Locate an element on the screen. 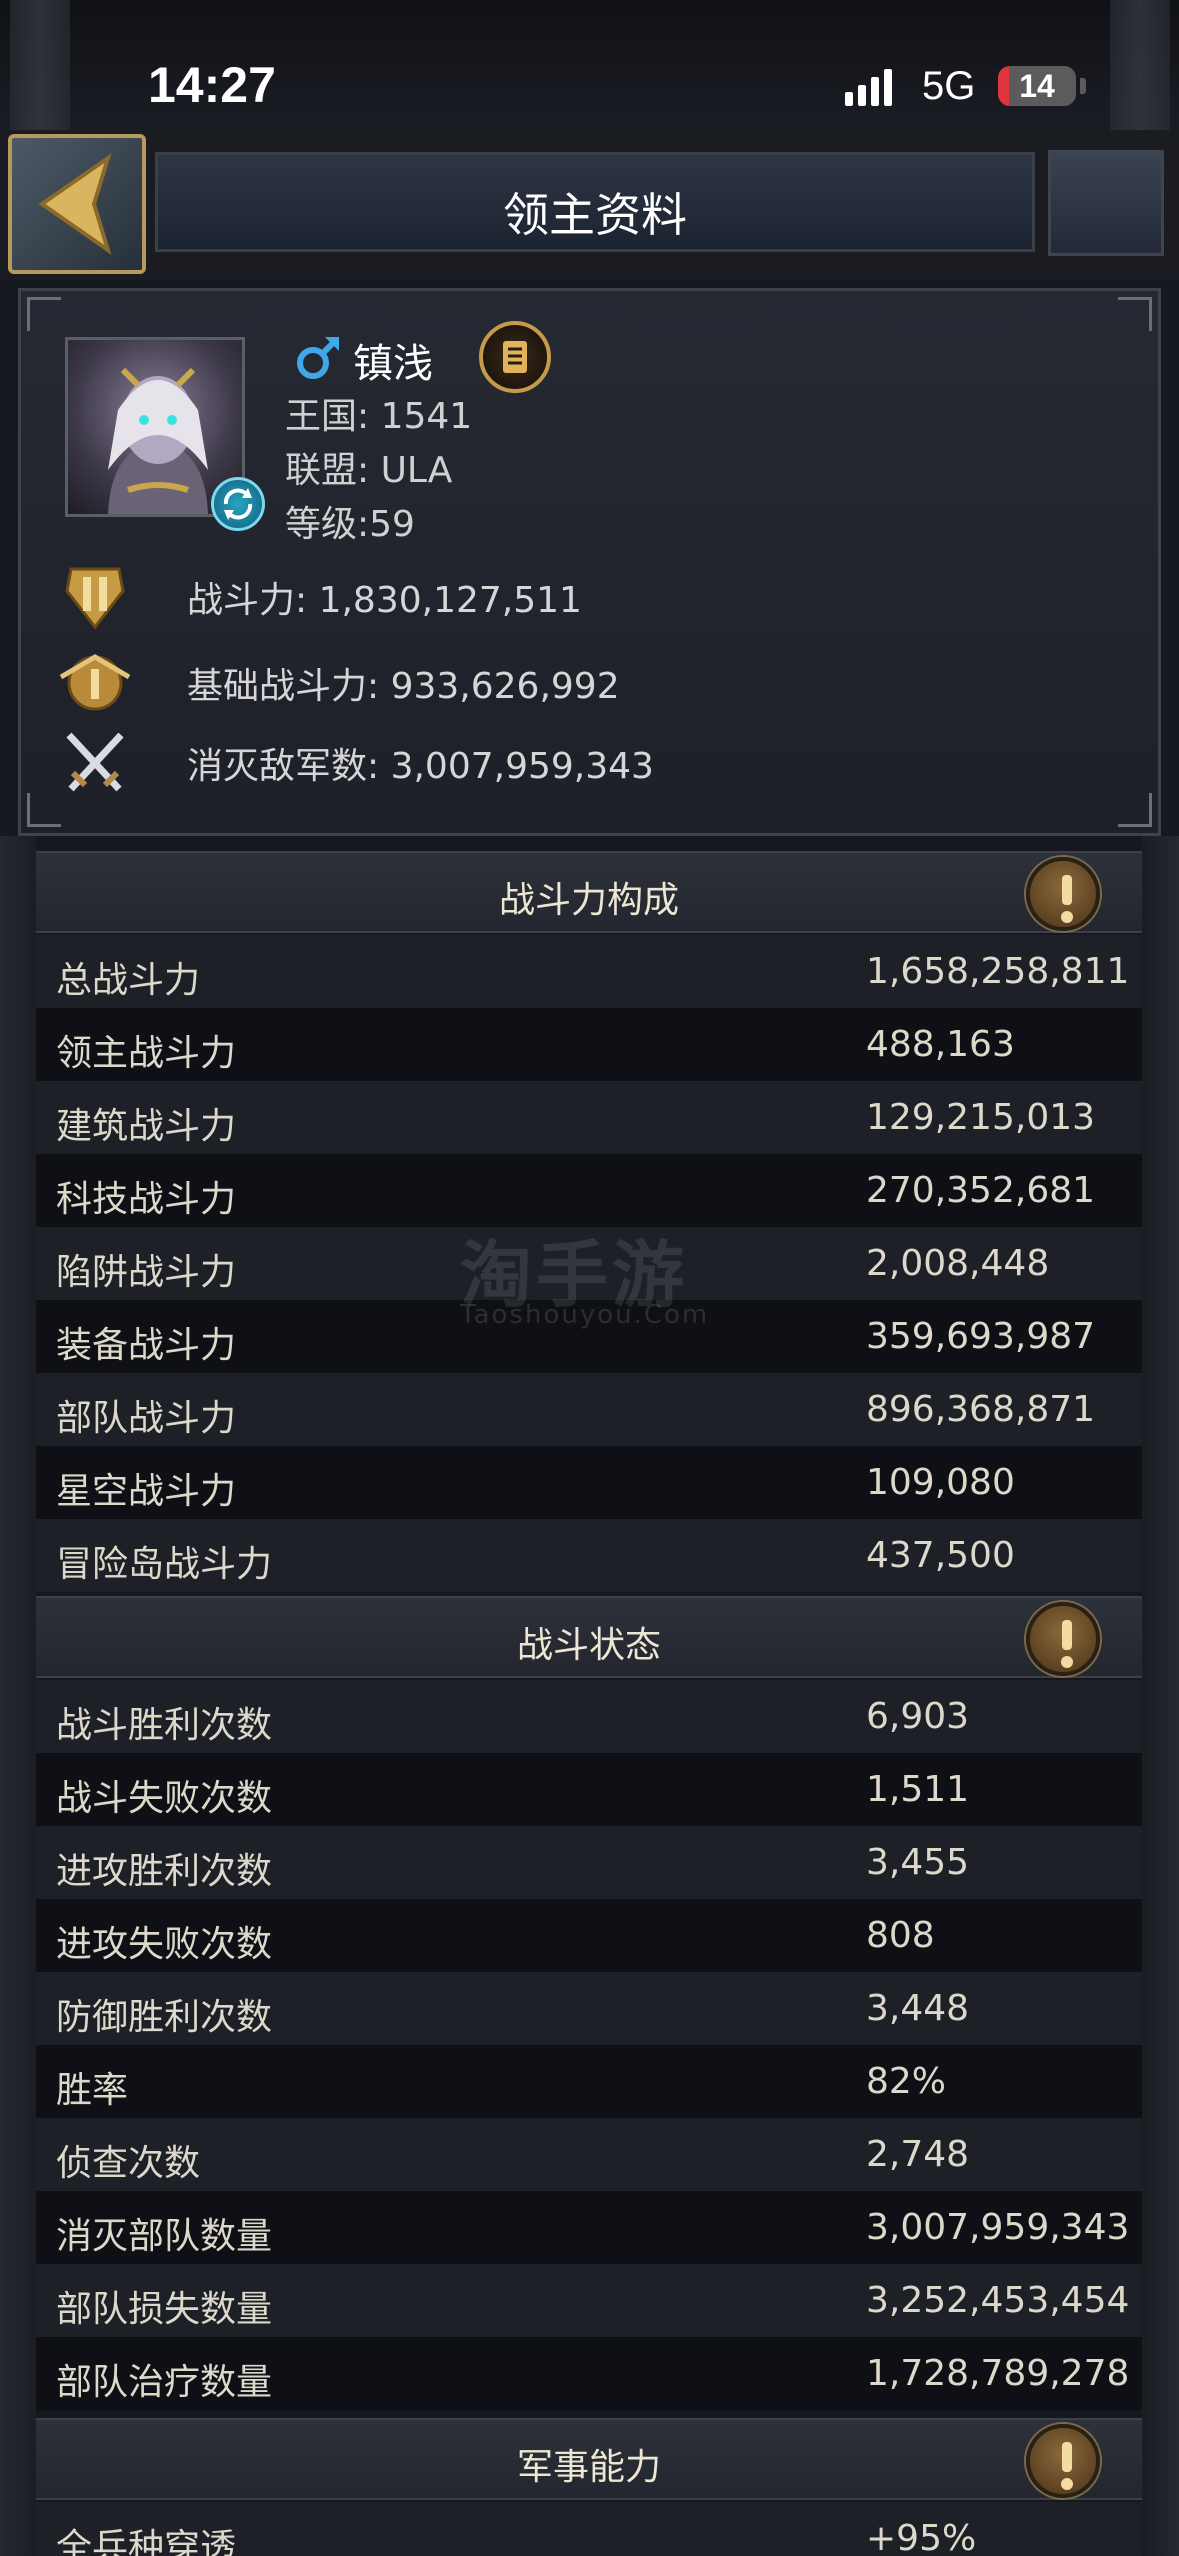 The image size is (1179, 2556). row-value: 437,500 is located at coordinates (940, 1555).